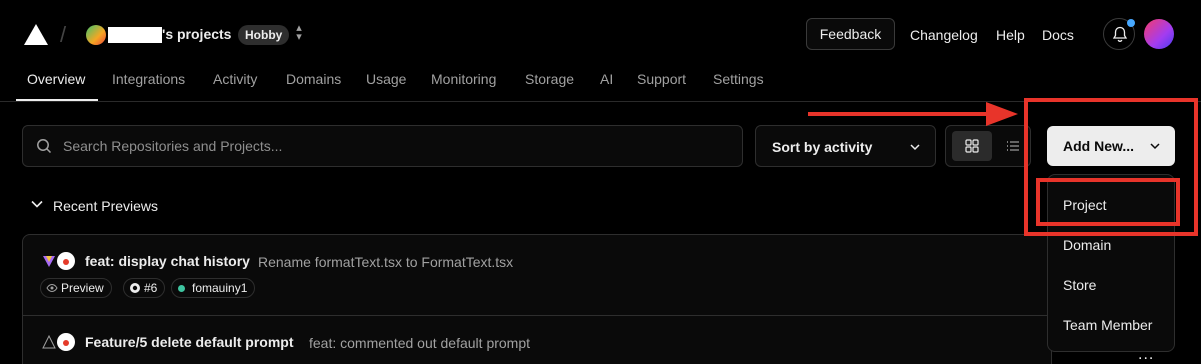 This screenshot has width=1201, height=364. I want to click on feedback-button: Feedback, so click(850, 34).